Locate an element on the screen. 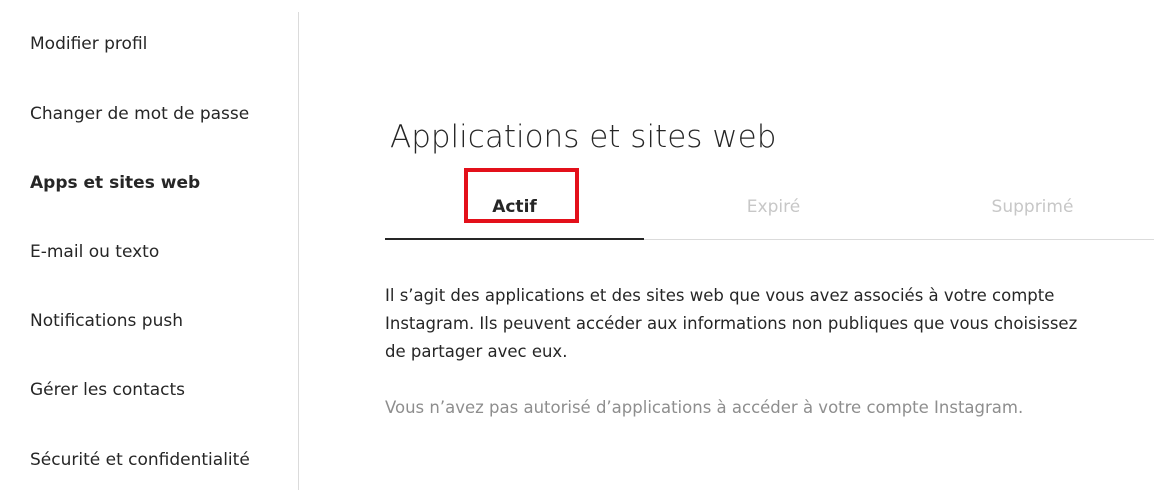  sidebar-item-manage-contacts: Gérer les contacts is located at coordinates (107, 390).